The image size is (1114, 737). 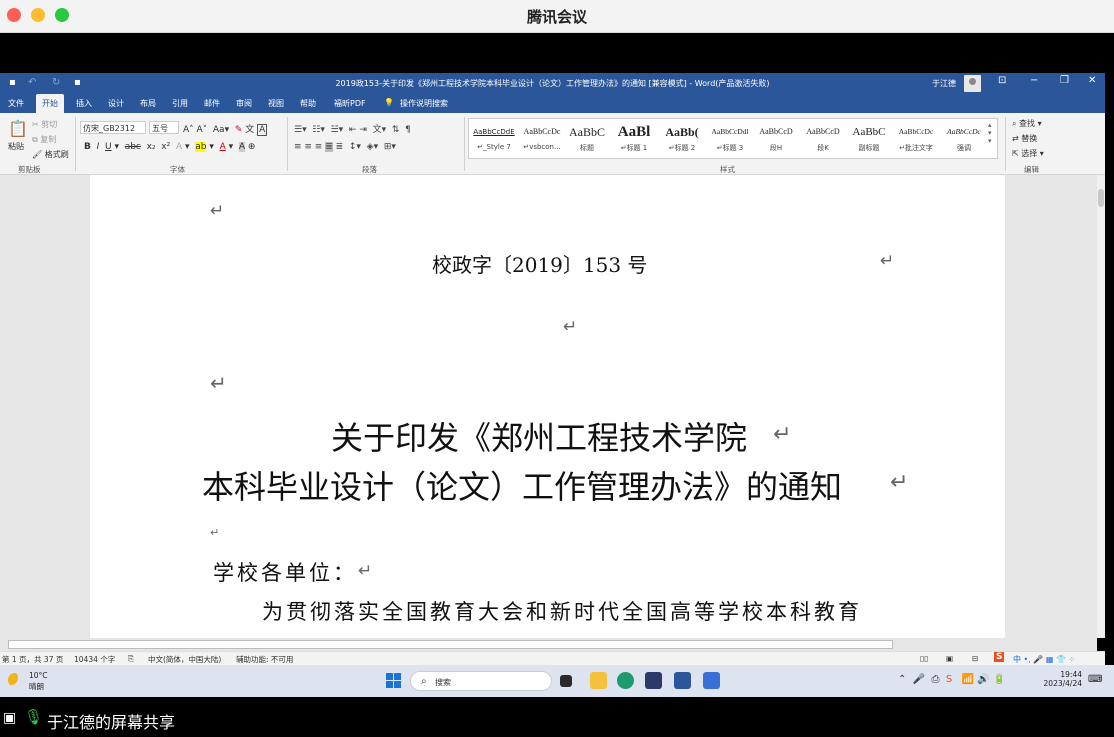 What do you see at coordinates (50, 154) in the screenshot?
I see `format-painter-button: 🖌 格式刷` at bounding box center [50, 154].